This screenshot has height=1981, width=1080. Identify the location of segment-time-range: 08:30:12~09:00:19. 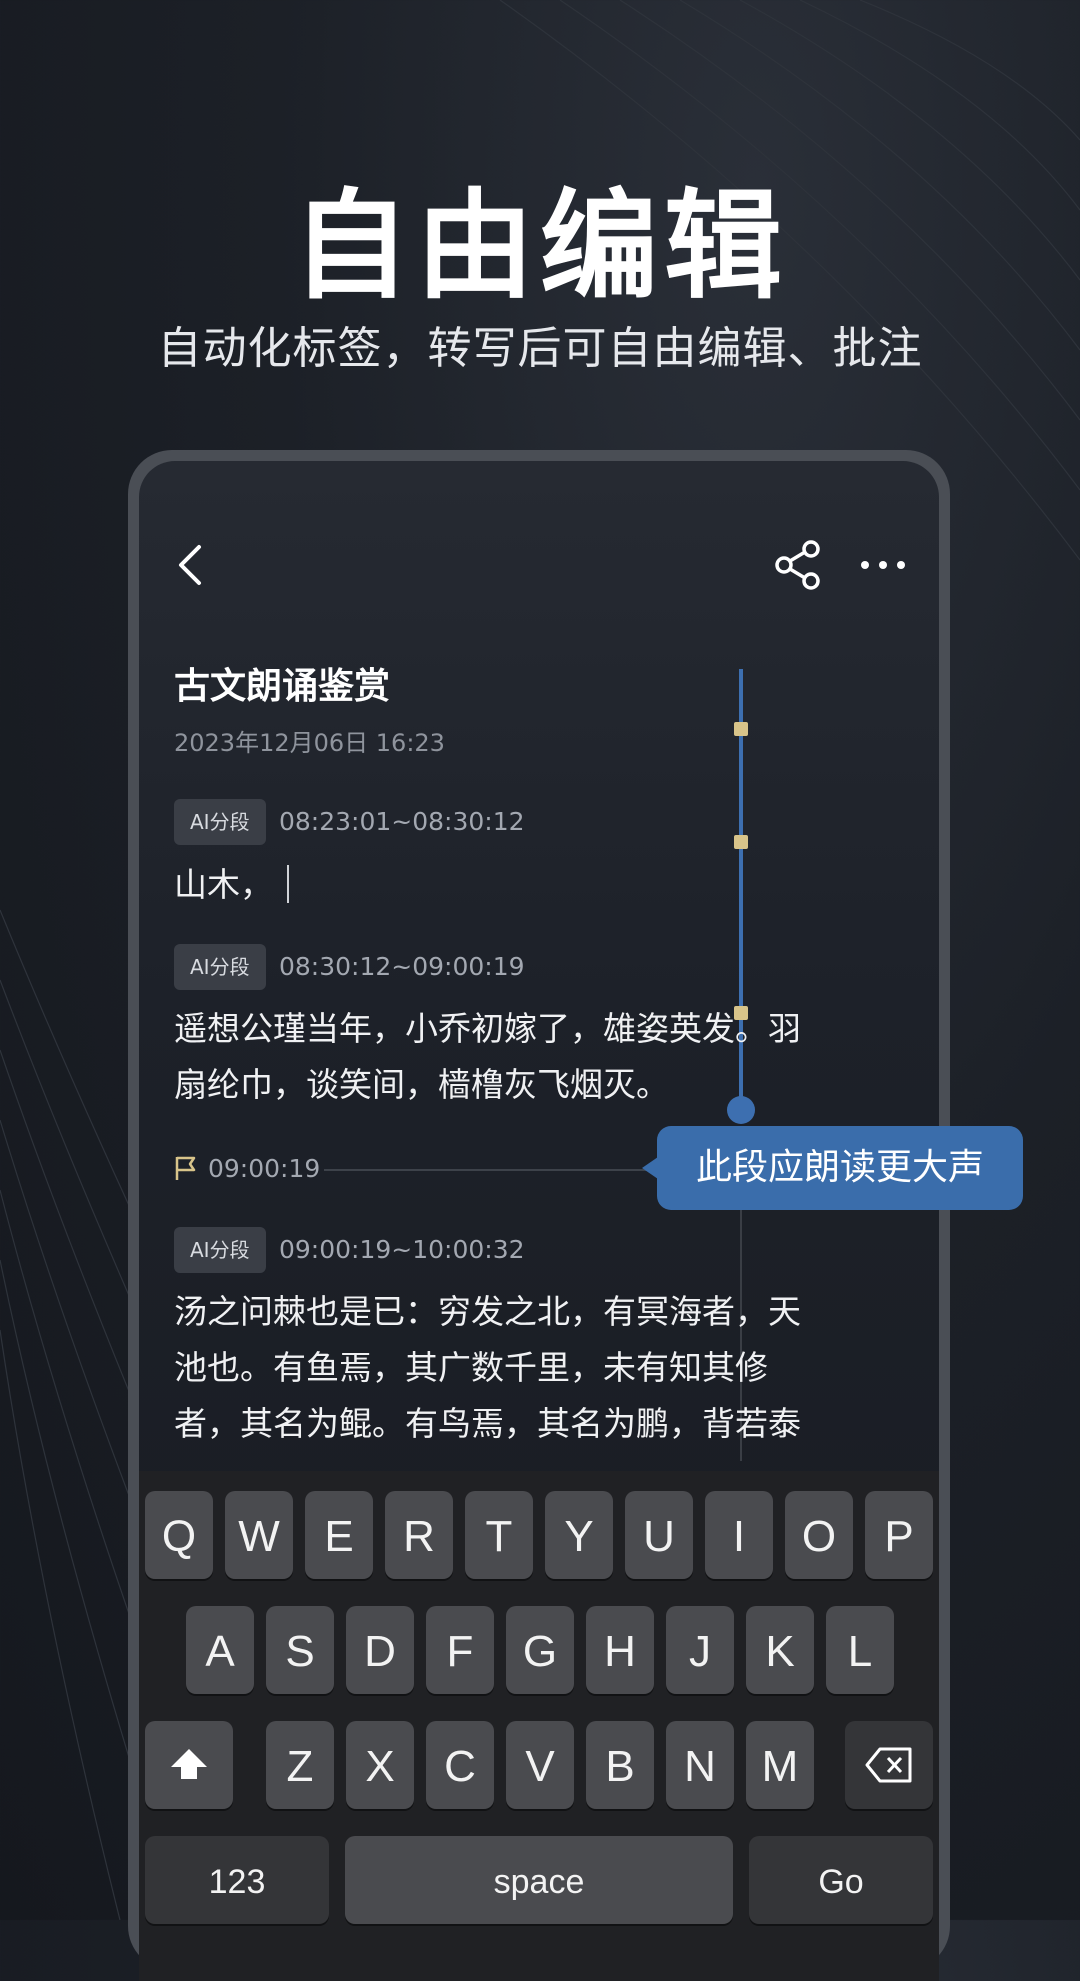
(402, 966).